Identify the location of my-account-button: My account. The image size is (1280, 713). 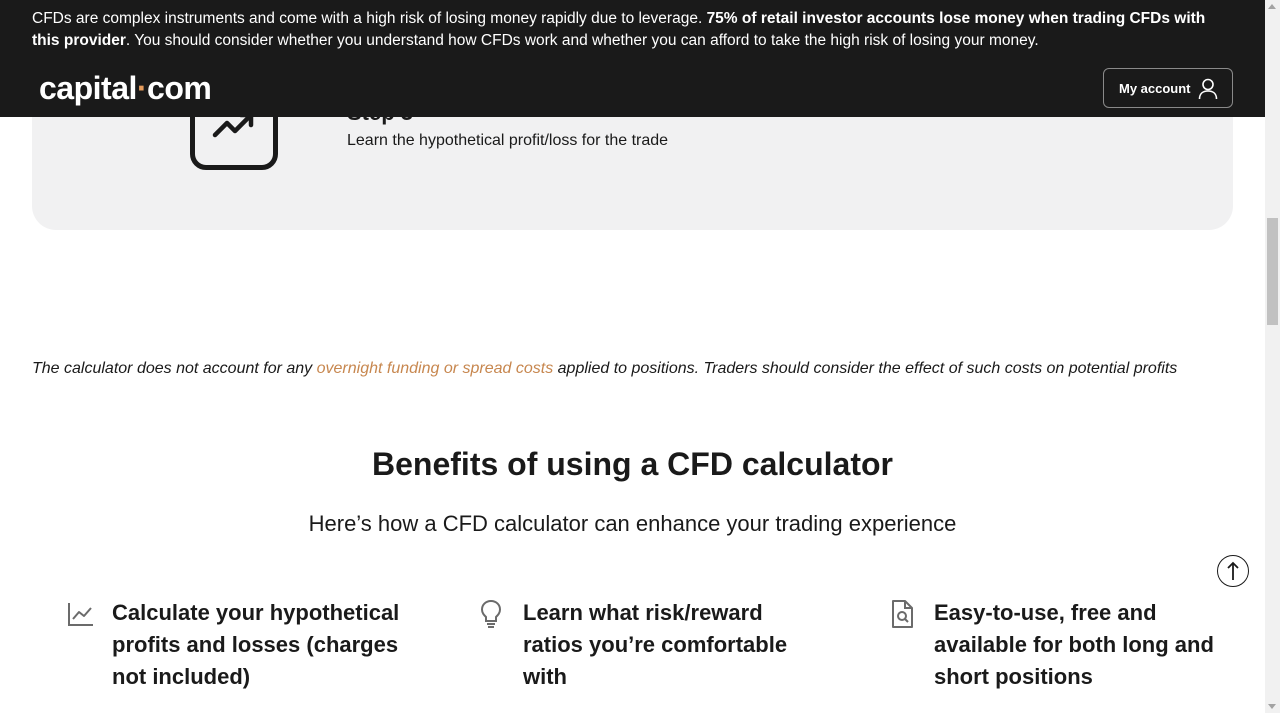
(1168, 88).